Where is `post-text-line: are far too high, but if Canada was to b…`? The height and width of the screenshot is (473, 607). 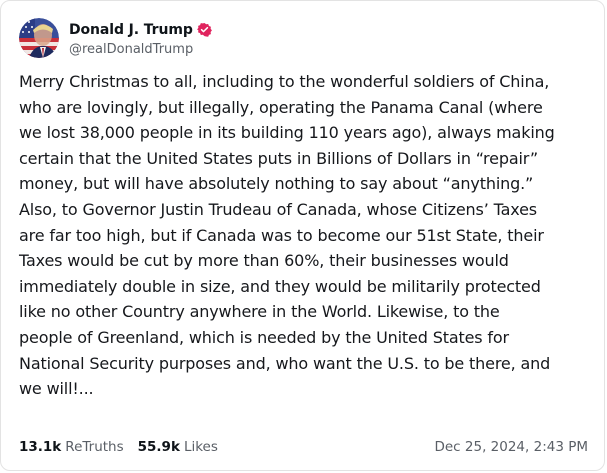 post-text-line: are far too high, but if Canada was to b… is located at coordinates (281, 235).